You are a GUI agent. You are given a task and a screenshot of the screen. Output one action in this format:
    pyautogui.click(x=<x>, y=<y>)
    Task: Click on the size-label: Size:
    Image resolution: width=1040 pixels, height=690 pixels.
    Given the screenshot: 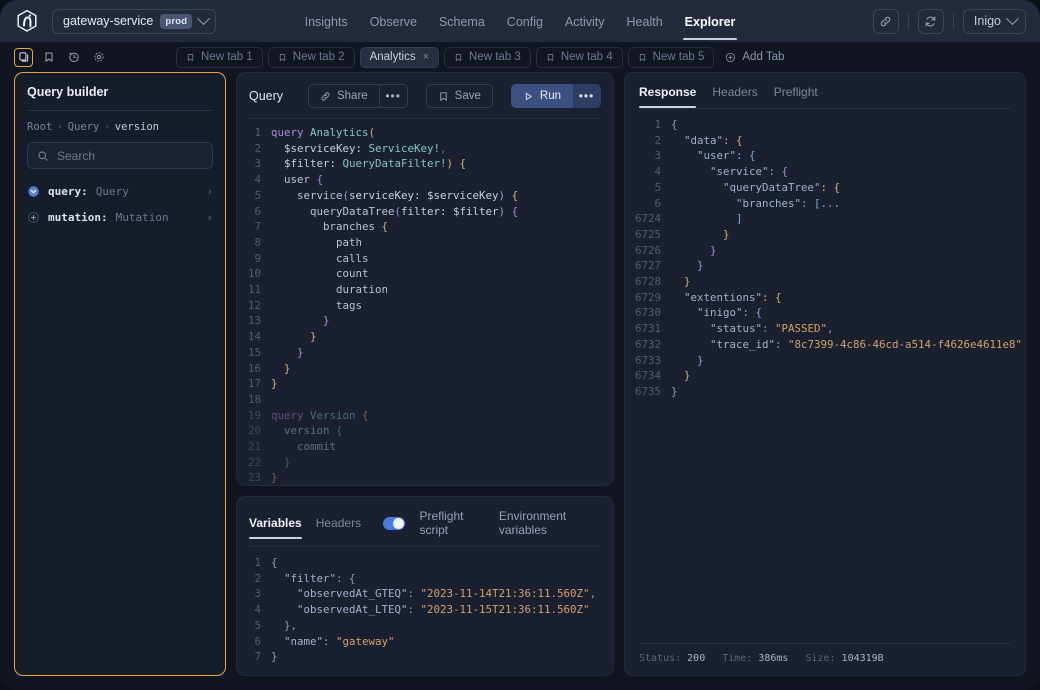 What is the action you would take?
    pyautogui.click(x=820, y=658)
    